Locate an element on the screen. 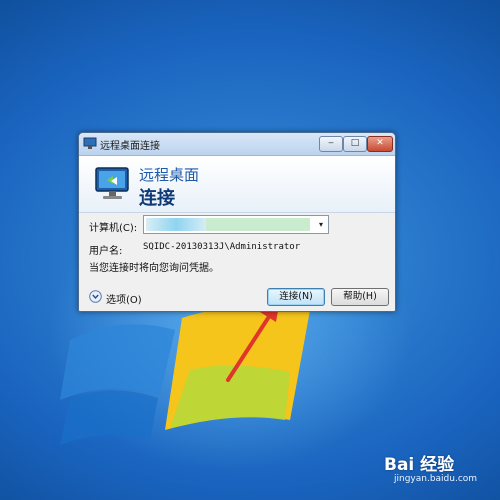  minimize-button: ‒ is located at coordinates (331, 144).